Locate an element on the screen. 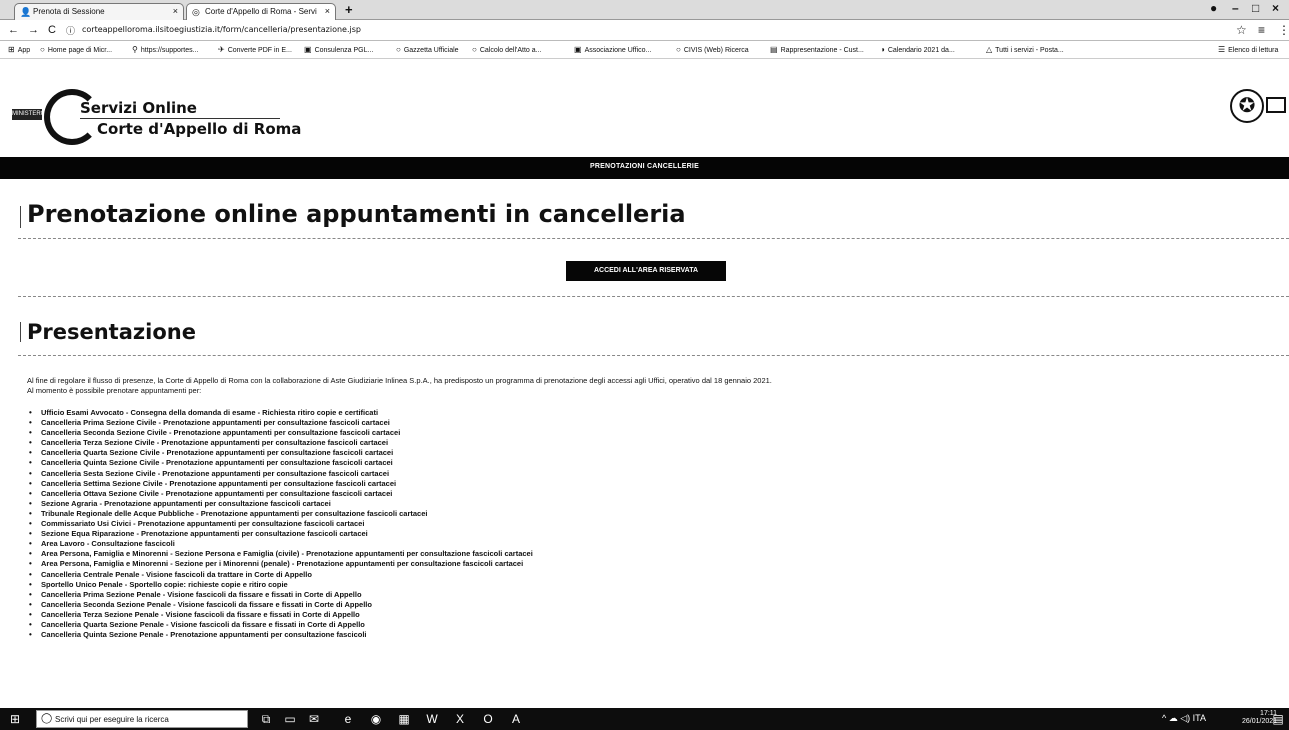  ministry-logo: MINISTERO is located at coordinates (28, 114).